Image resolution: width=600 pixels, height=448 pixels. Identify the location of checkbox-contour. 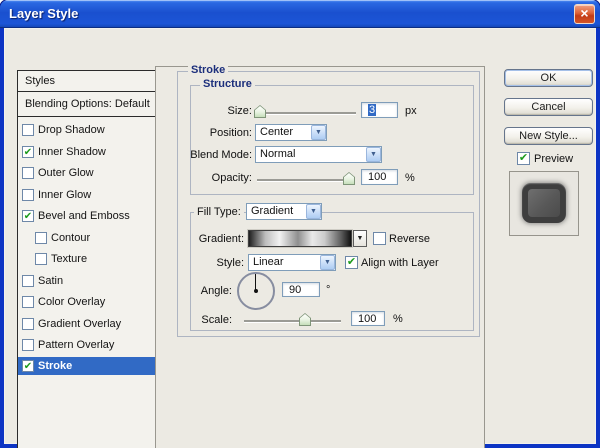
(41, 237).